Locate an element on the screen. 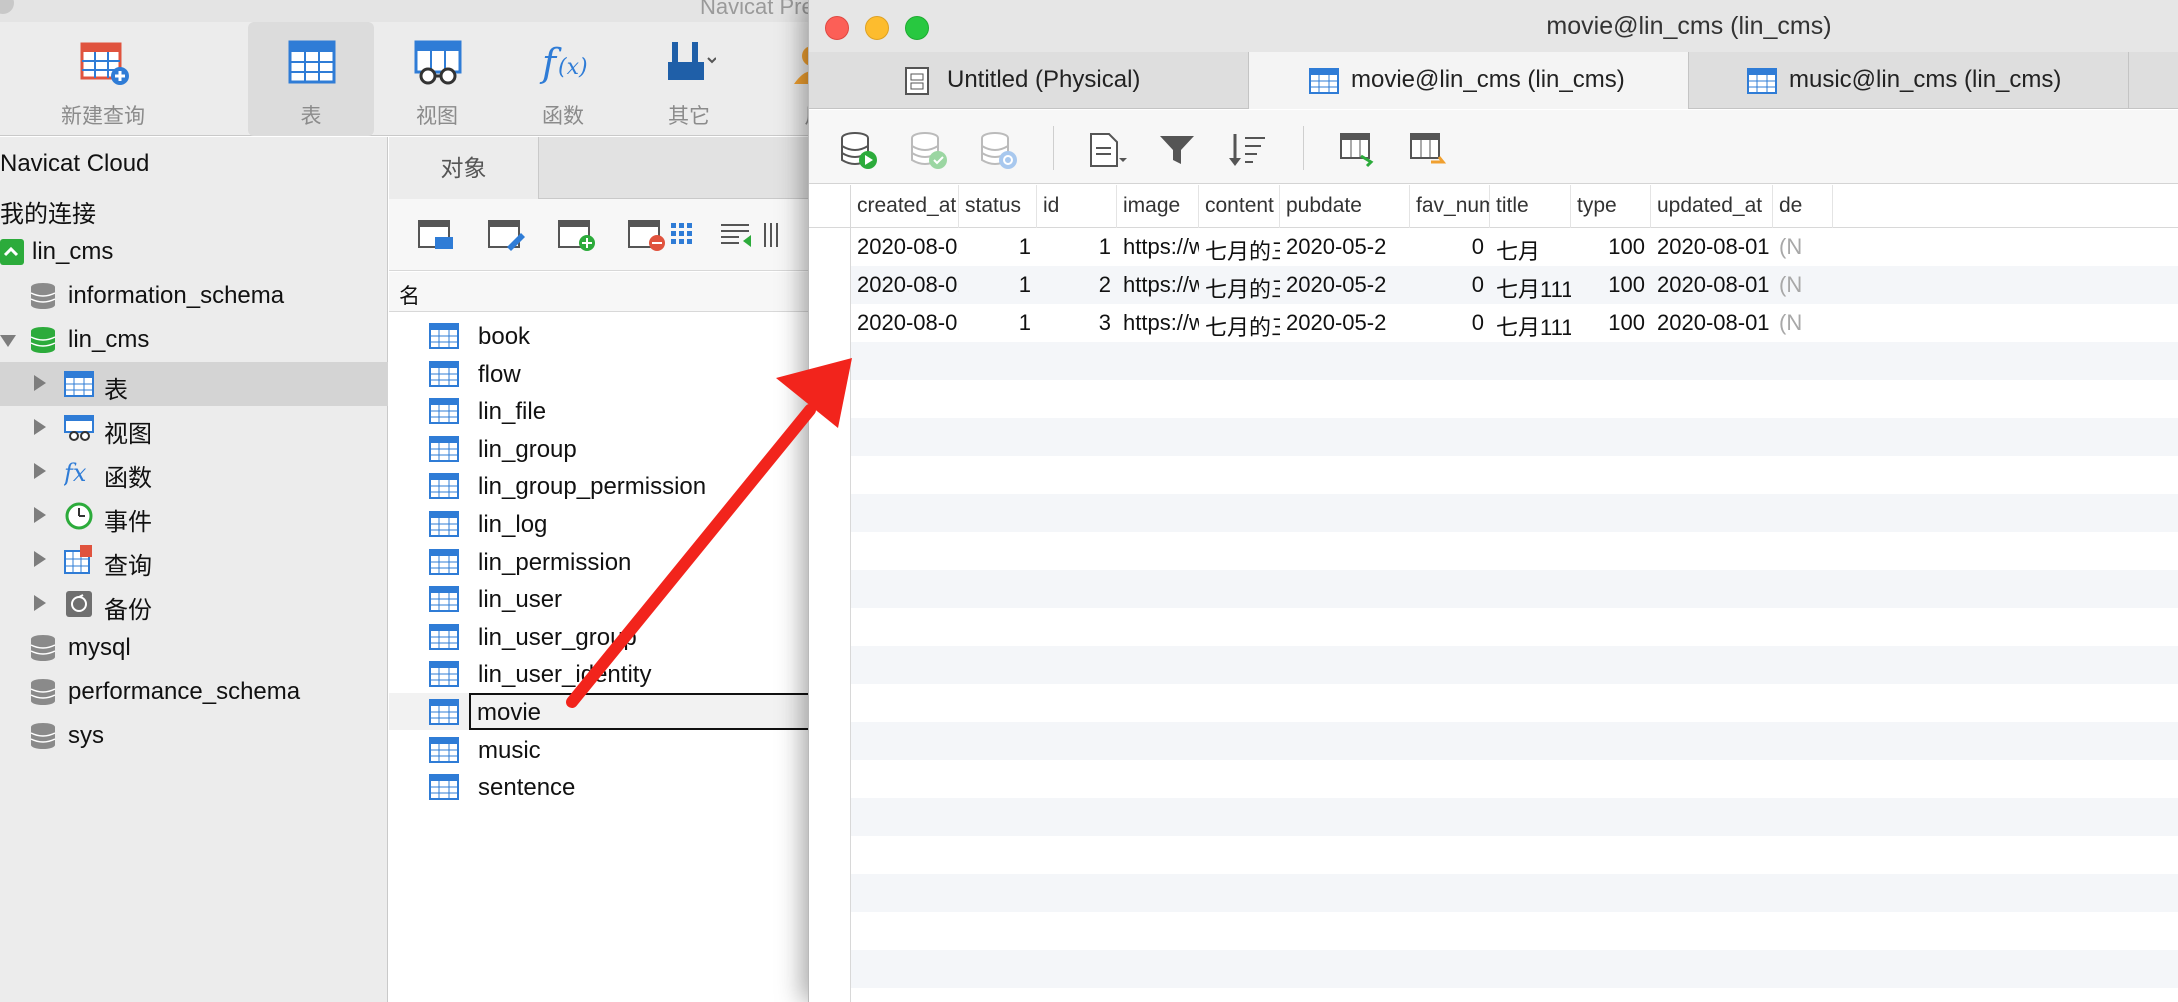 The image size is (2178, 1002). sidebar-item-my-connections: 我的连接 is located at coordinates (194, 208).